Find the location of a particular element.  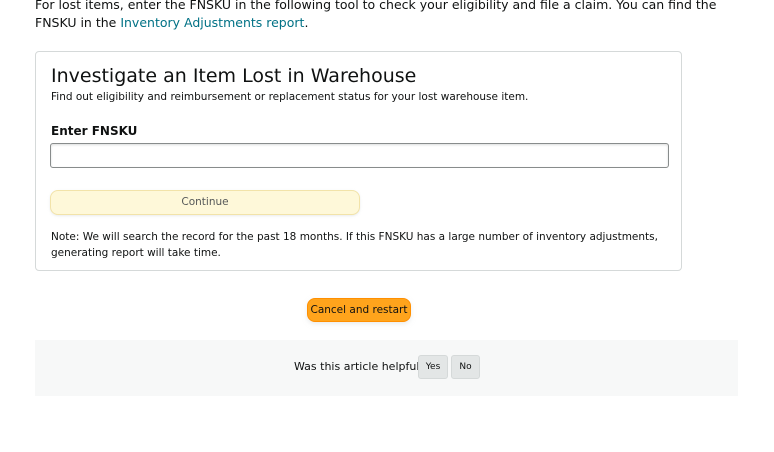

feedback-no-button: No is located at coordinates (465, 367).